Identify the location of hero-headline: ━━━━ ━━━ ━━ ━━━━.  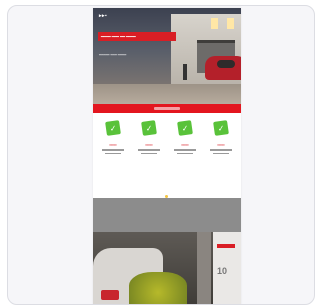
(137, 36).